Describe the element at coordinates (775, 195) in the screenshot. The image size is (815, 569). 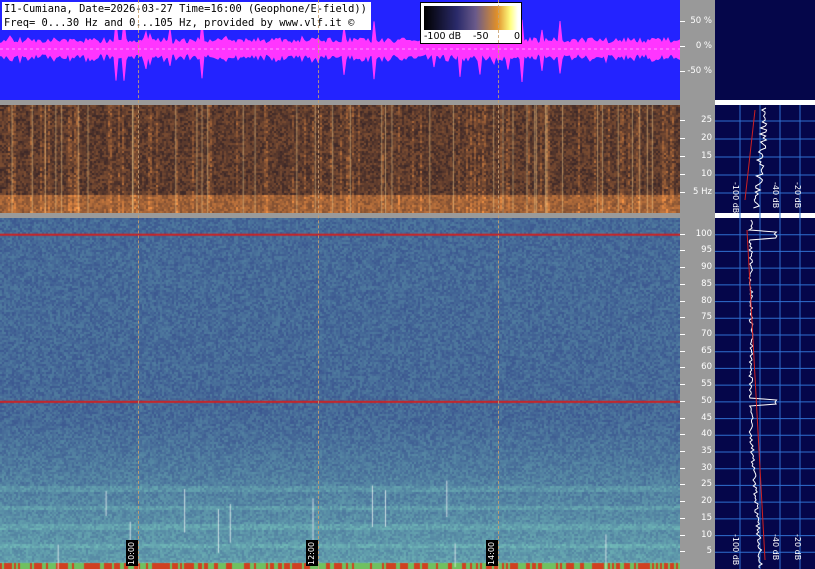
I see `side-low-label-minus40: -40 dB` at that location.